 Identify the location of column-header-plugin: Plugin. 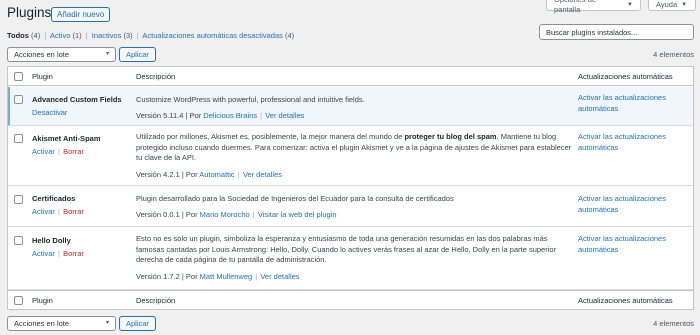
(42, 76).